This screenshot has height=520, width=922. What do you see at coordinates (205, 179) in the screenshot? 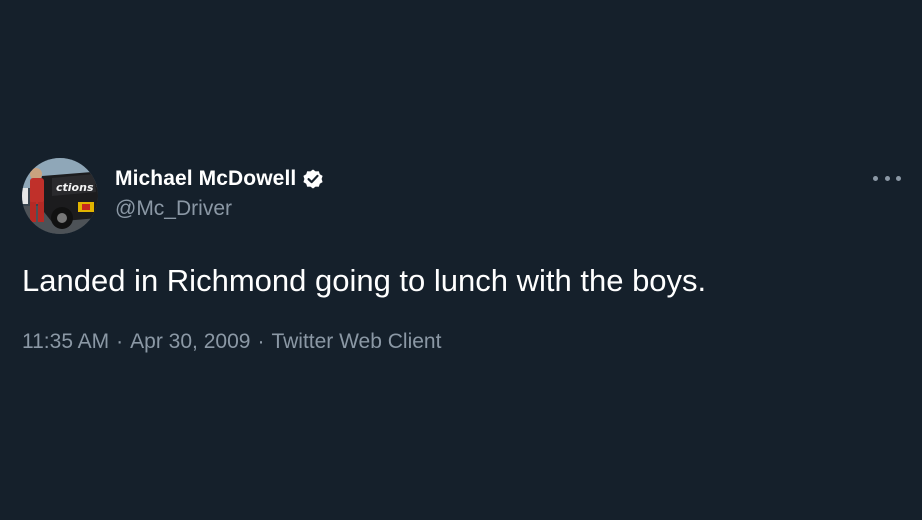
I see `display-name: Michael McDowell` at bounding box center [205, 179].